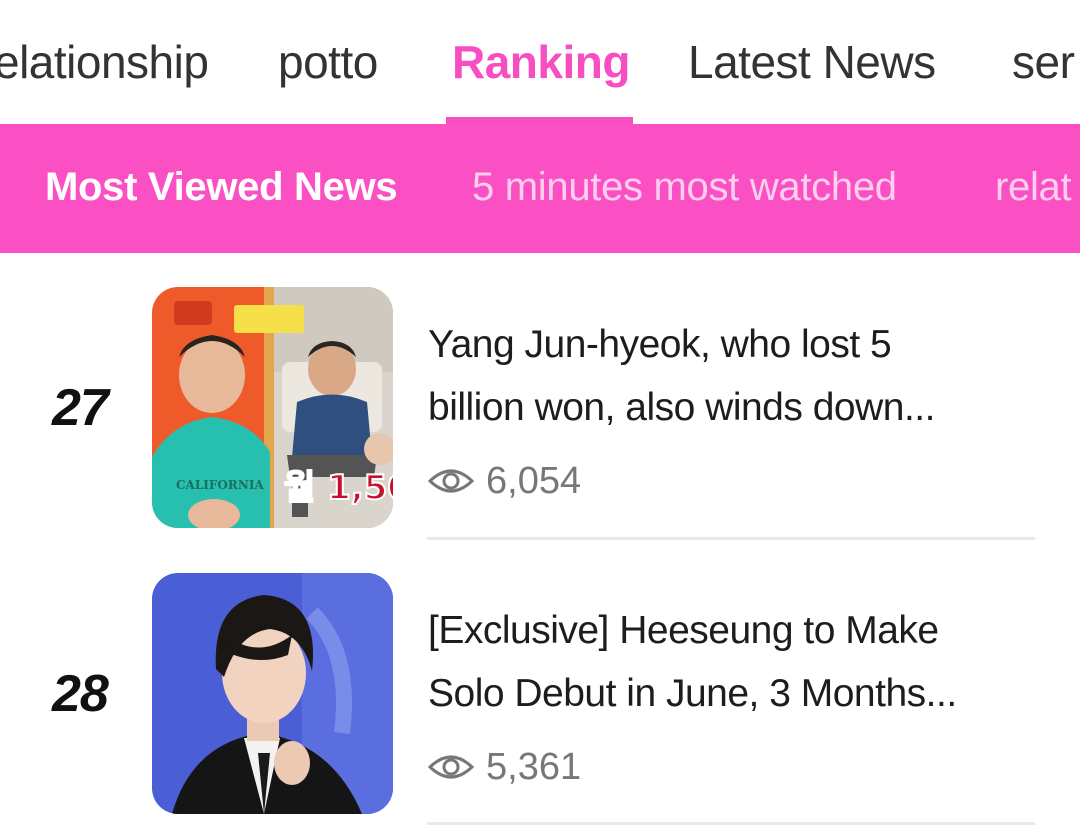 The image size is (1080, 831). I want to click on active-tab-indicator, so click(539, 120).